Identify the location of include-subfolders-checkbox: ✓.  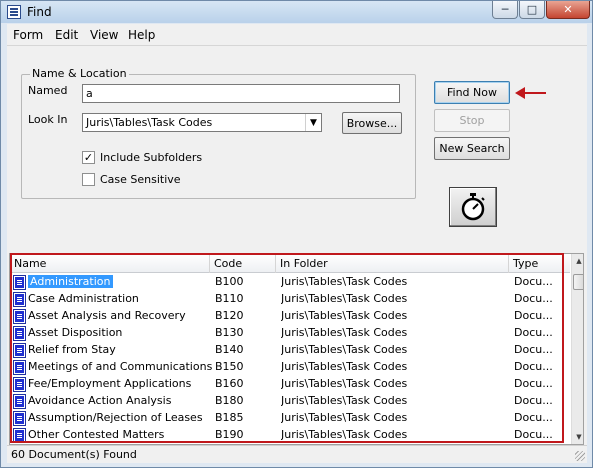
(88, 157).